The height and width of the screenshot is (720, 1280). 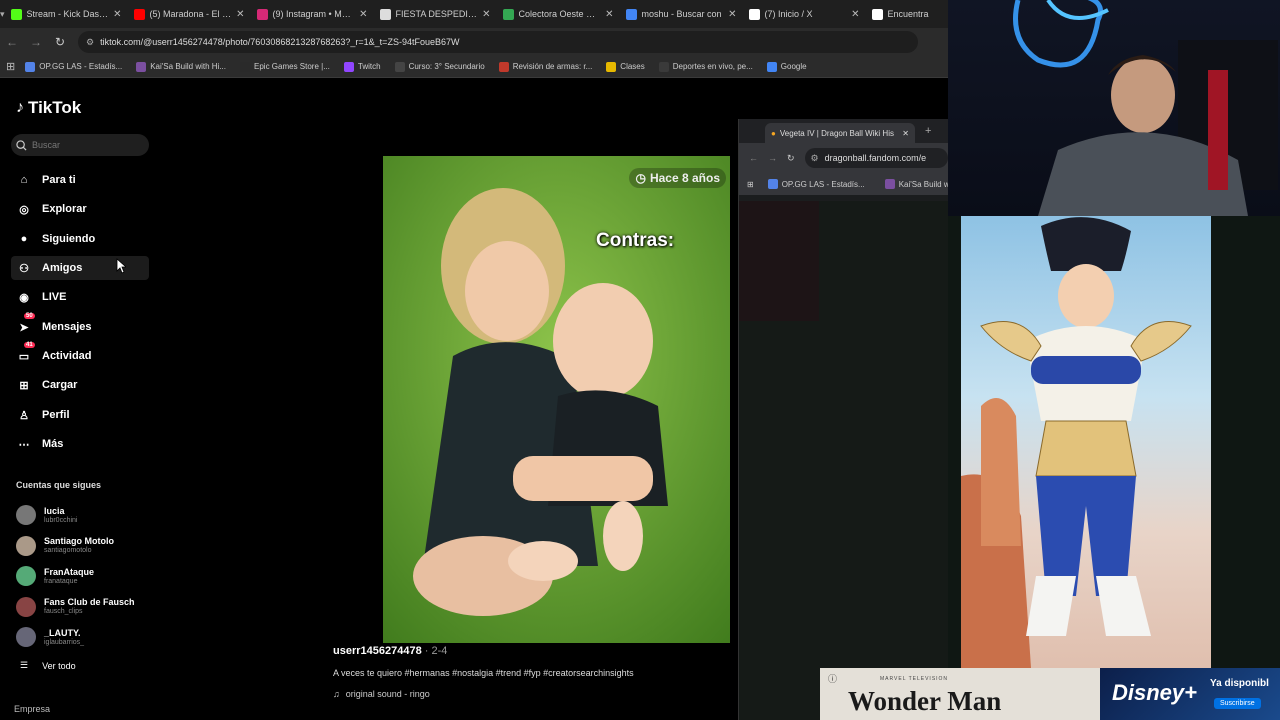 I want to click on followed-account: Santiago Motolo santiagomotolo, so click(x=86, y=546).